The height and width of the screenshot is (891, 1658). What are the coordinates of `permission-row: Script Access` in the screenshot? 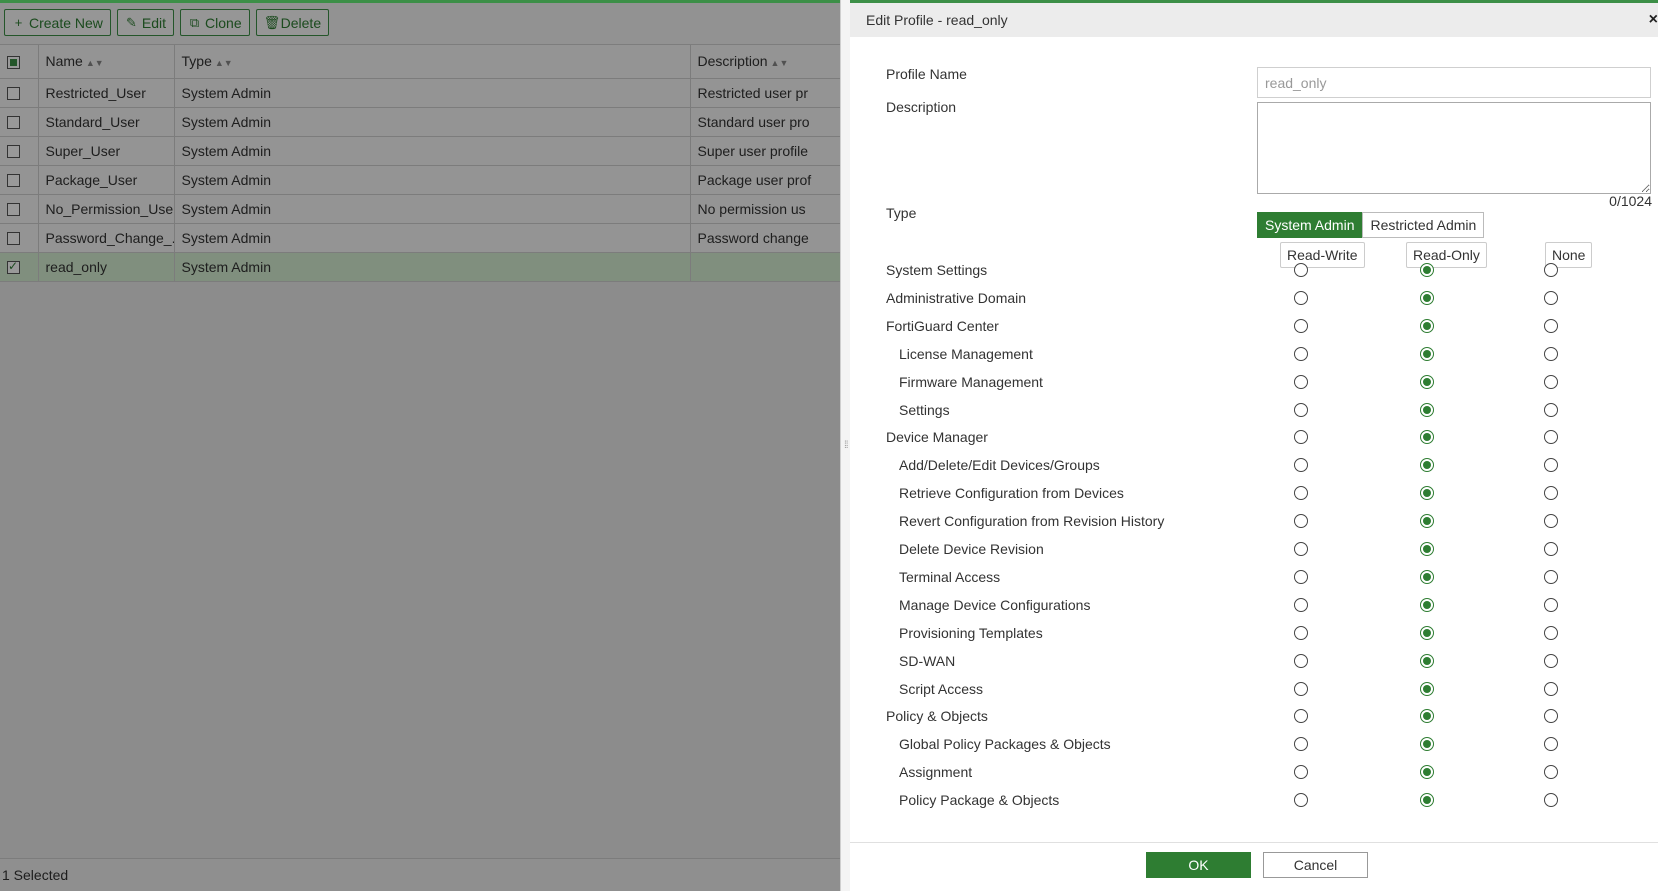 It's located at (1254, 692).